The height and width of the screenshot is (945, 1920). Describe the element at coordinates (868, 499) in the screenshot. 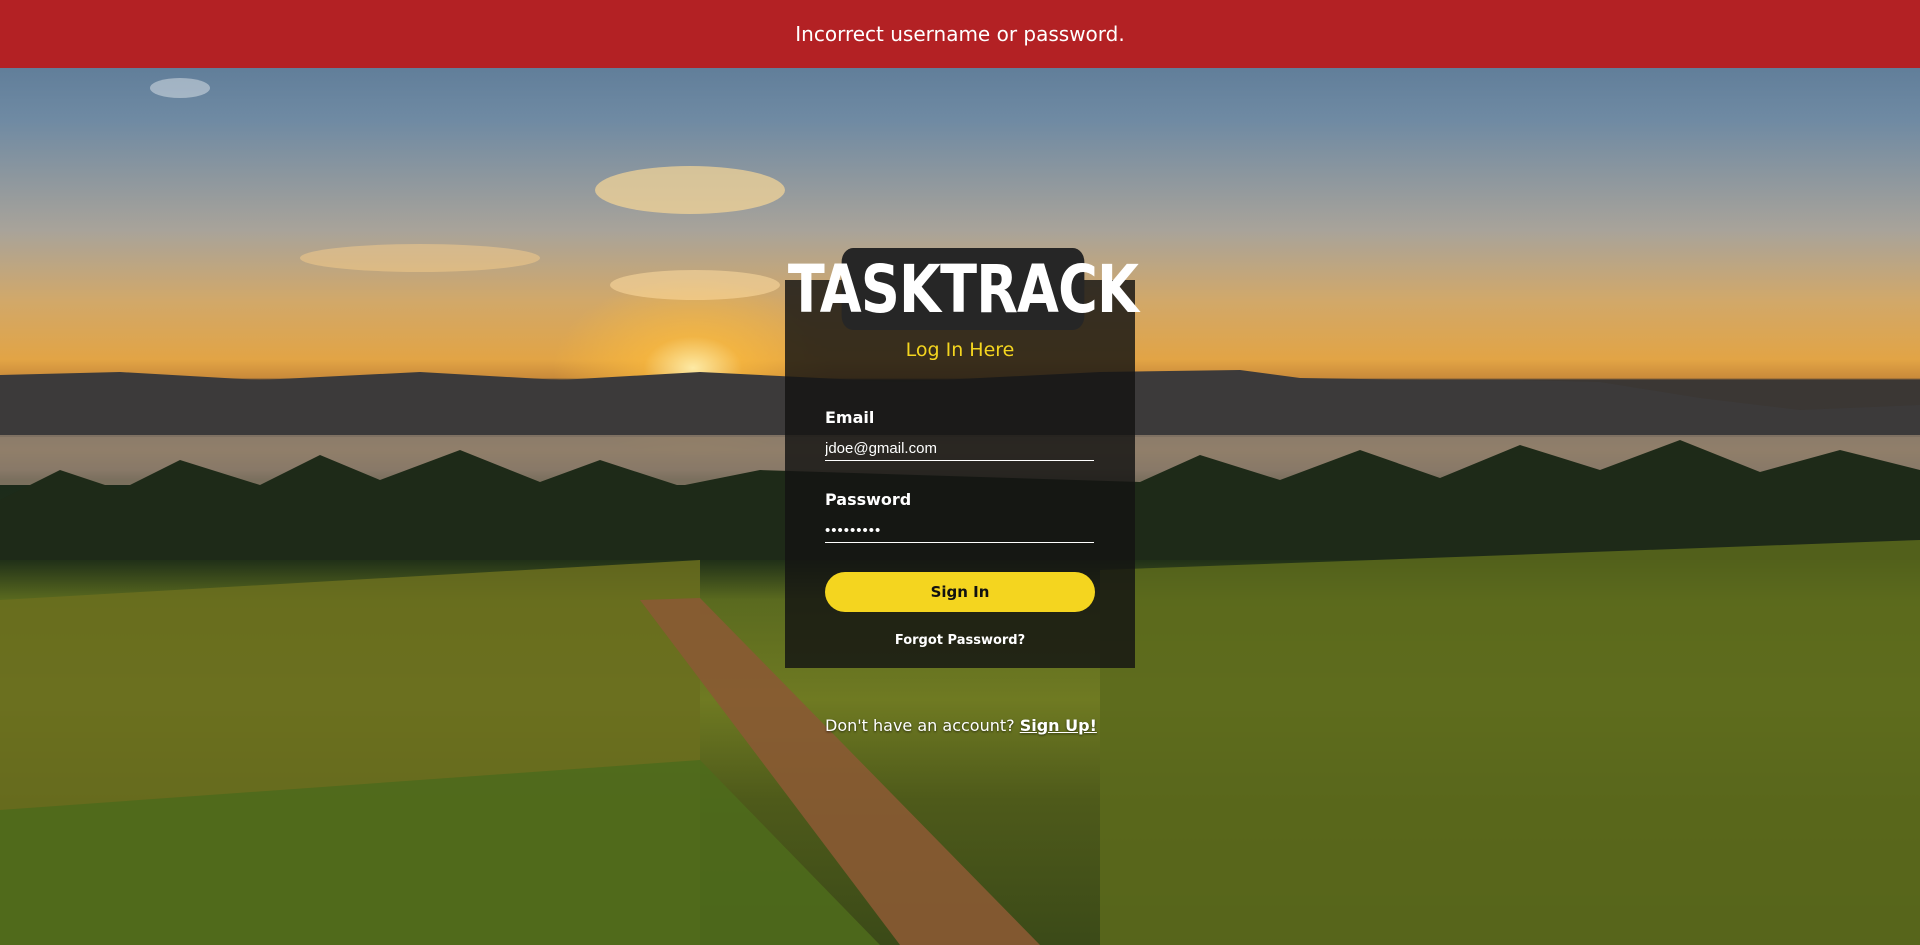

I see `password-label: Password` at that location.